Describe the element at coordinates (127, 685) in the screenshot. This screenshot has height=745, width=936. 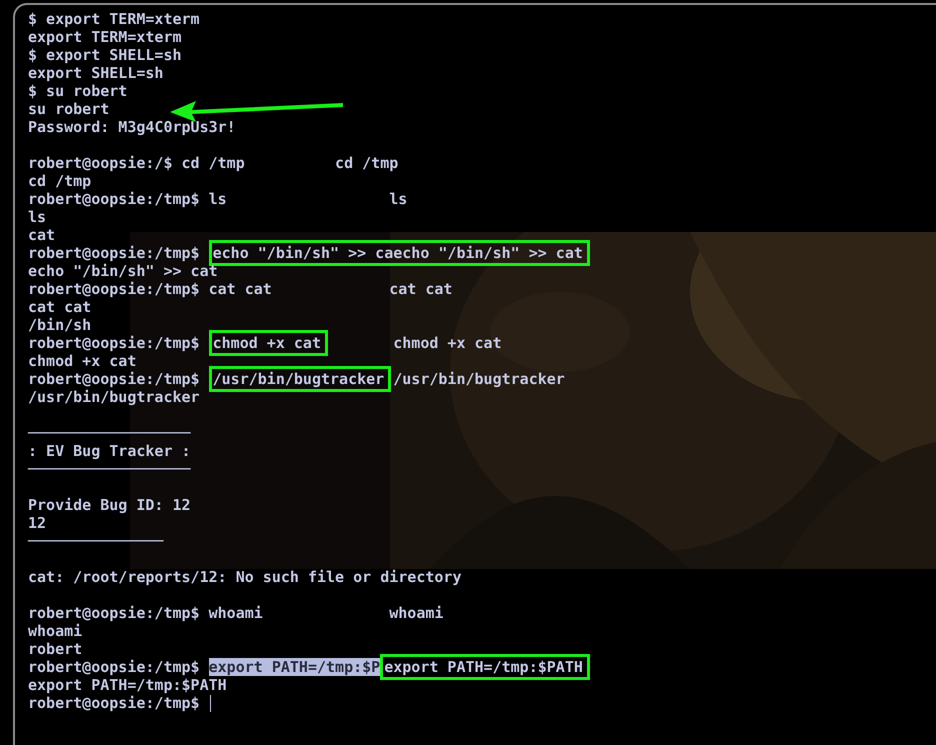
I see `terminal-text: export PATH=/tmp:$PATH` at that location.